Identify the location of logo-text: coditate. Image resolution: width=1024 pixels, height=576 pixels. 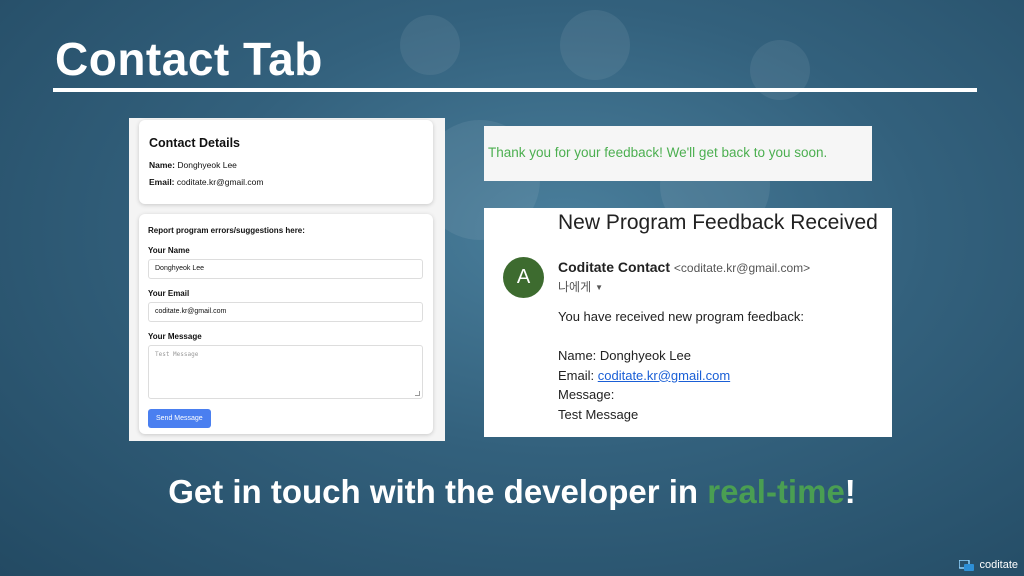
(998, 565).